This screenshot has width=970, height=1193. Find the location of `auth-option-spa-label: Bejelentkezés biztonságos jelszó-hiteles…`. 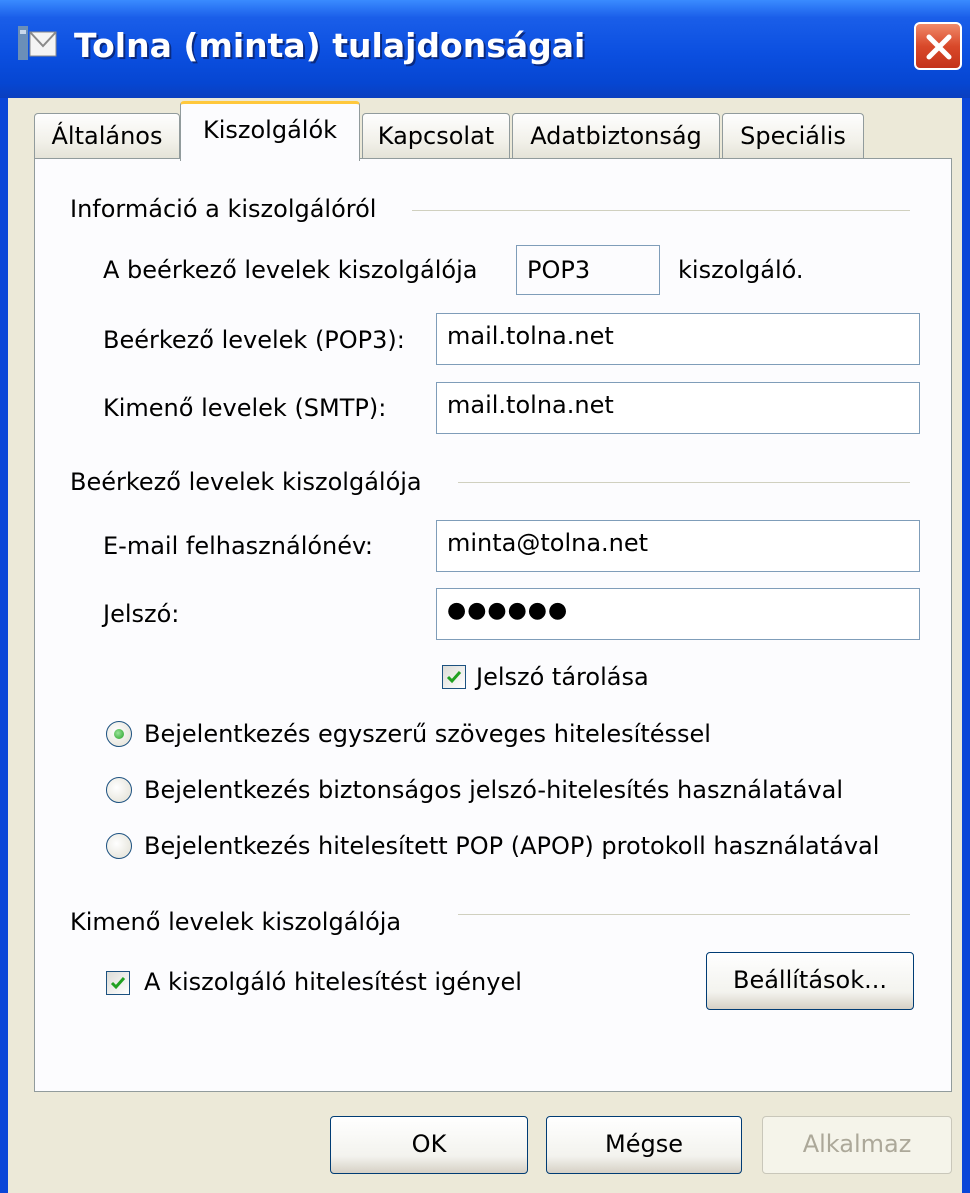

auth-option-spa-label: Bejelentkezés biztonságos jelszó-hiteles… is located at coordinates (493, 790).